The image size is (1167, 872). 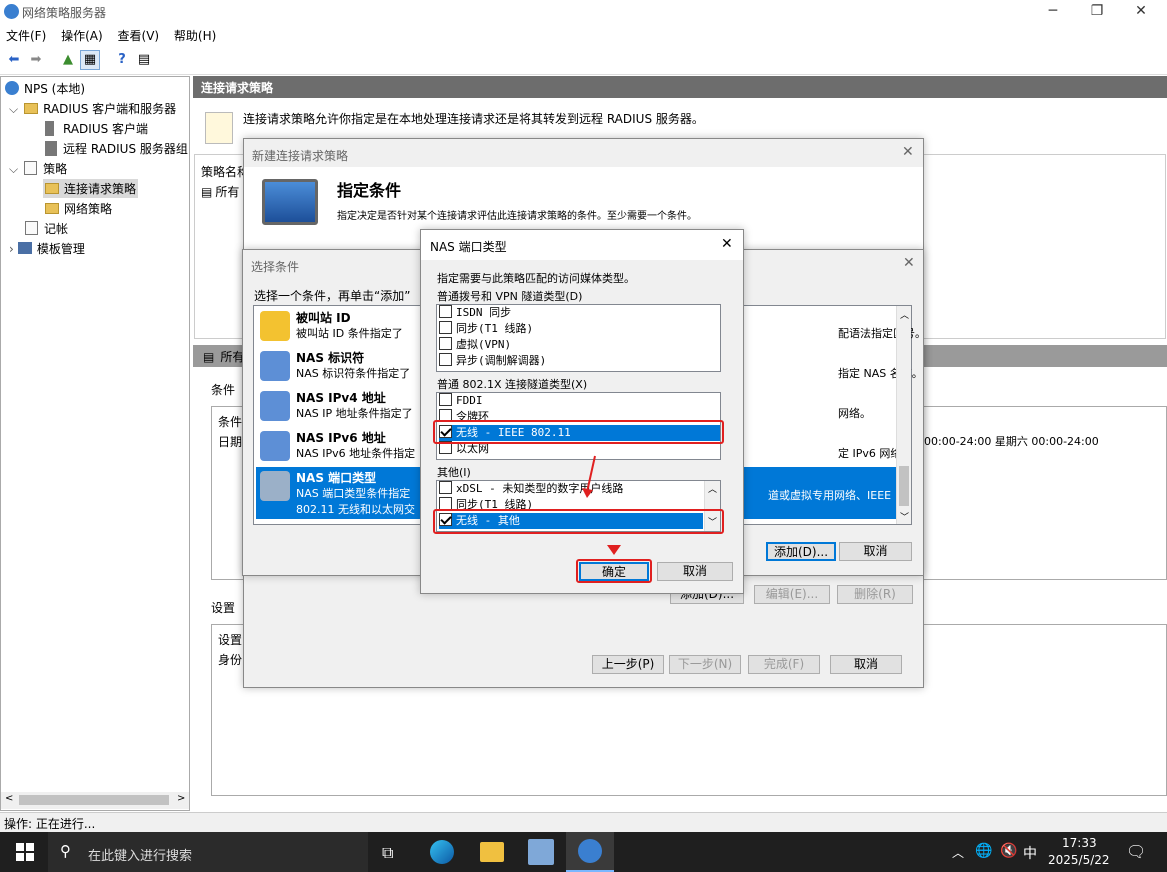 I want to click on nas-dialog-close-icon: ✕, so click(x=727, y=244).